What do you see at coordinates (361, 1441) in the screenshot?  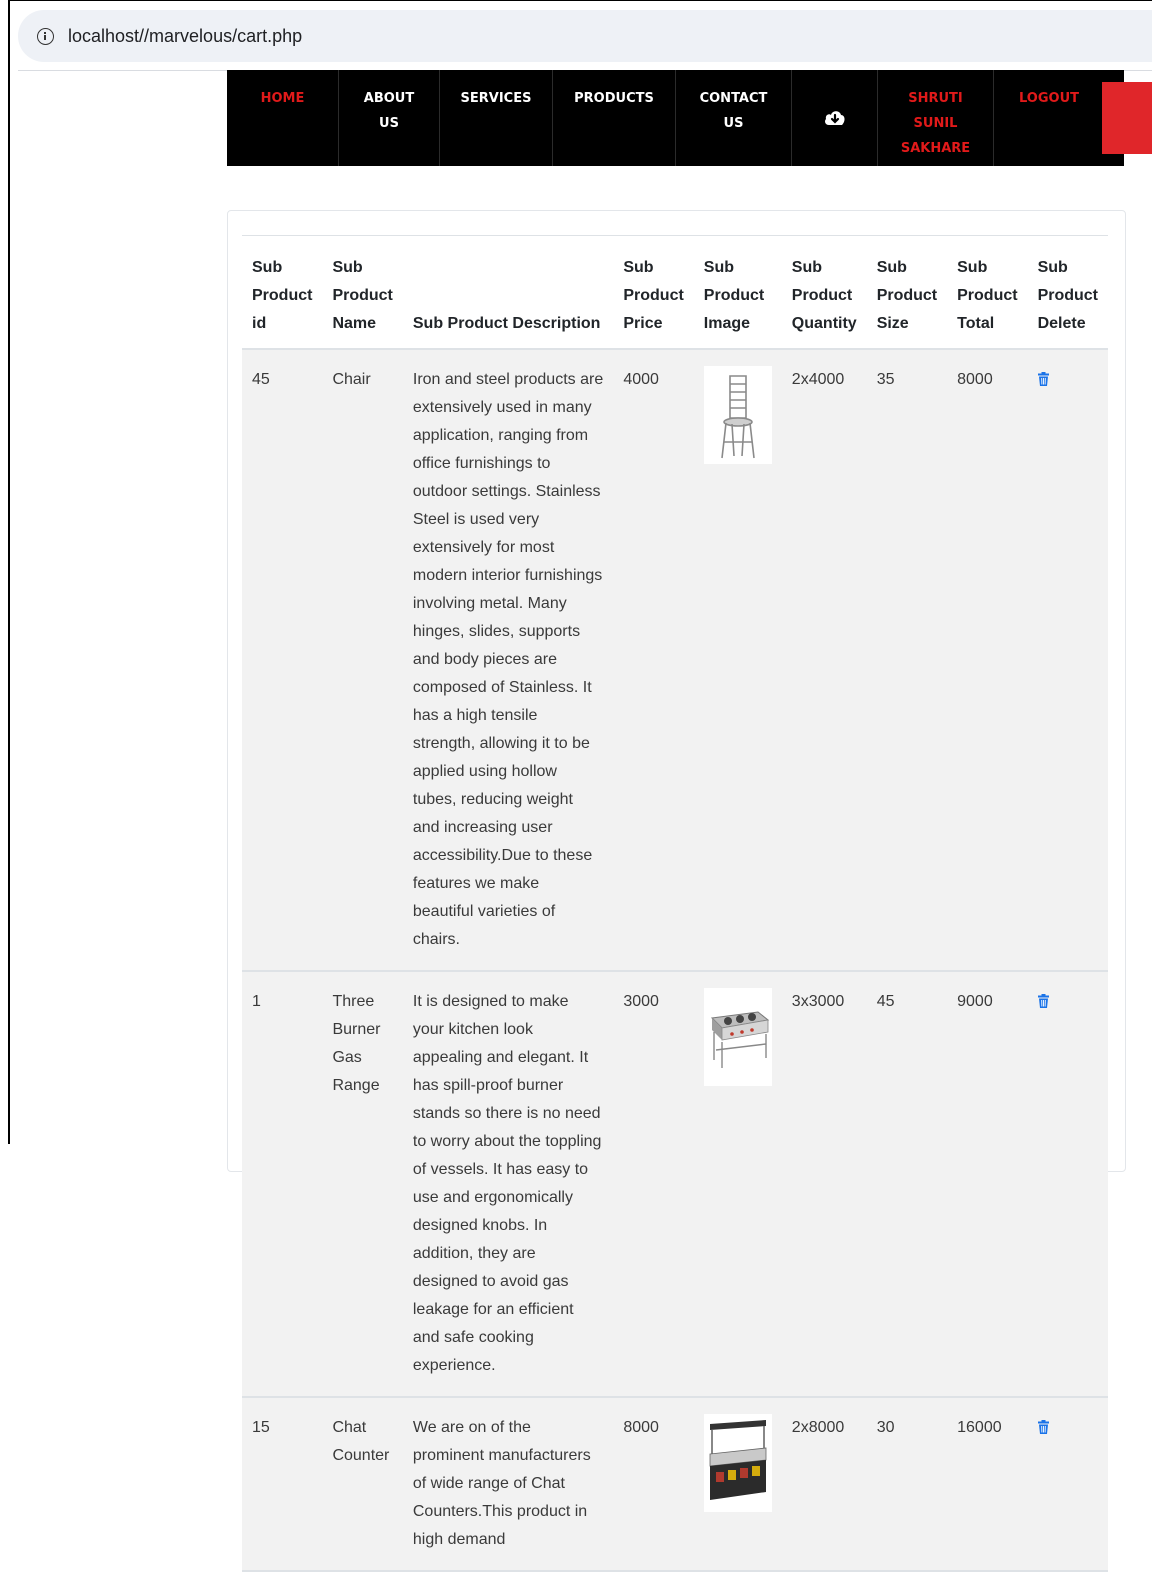 I see `cell-name: Chat Counter` at bounding box center [361, 1441].